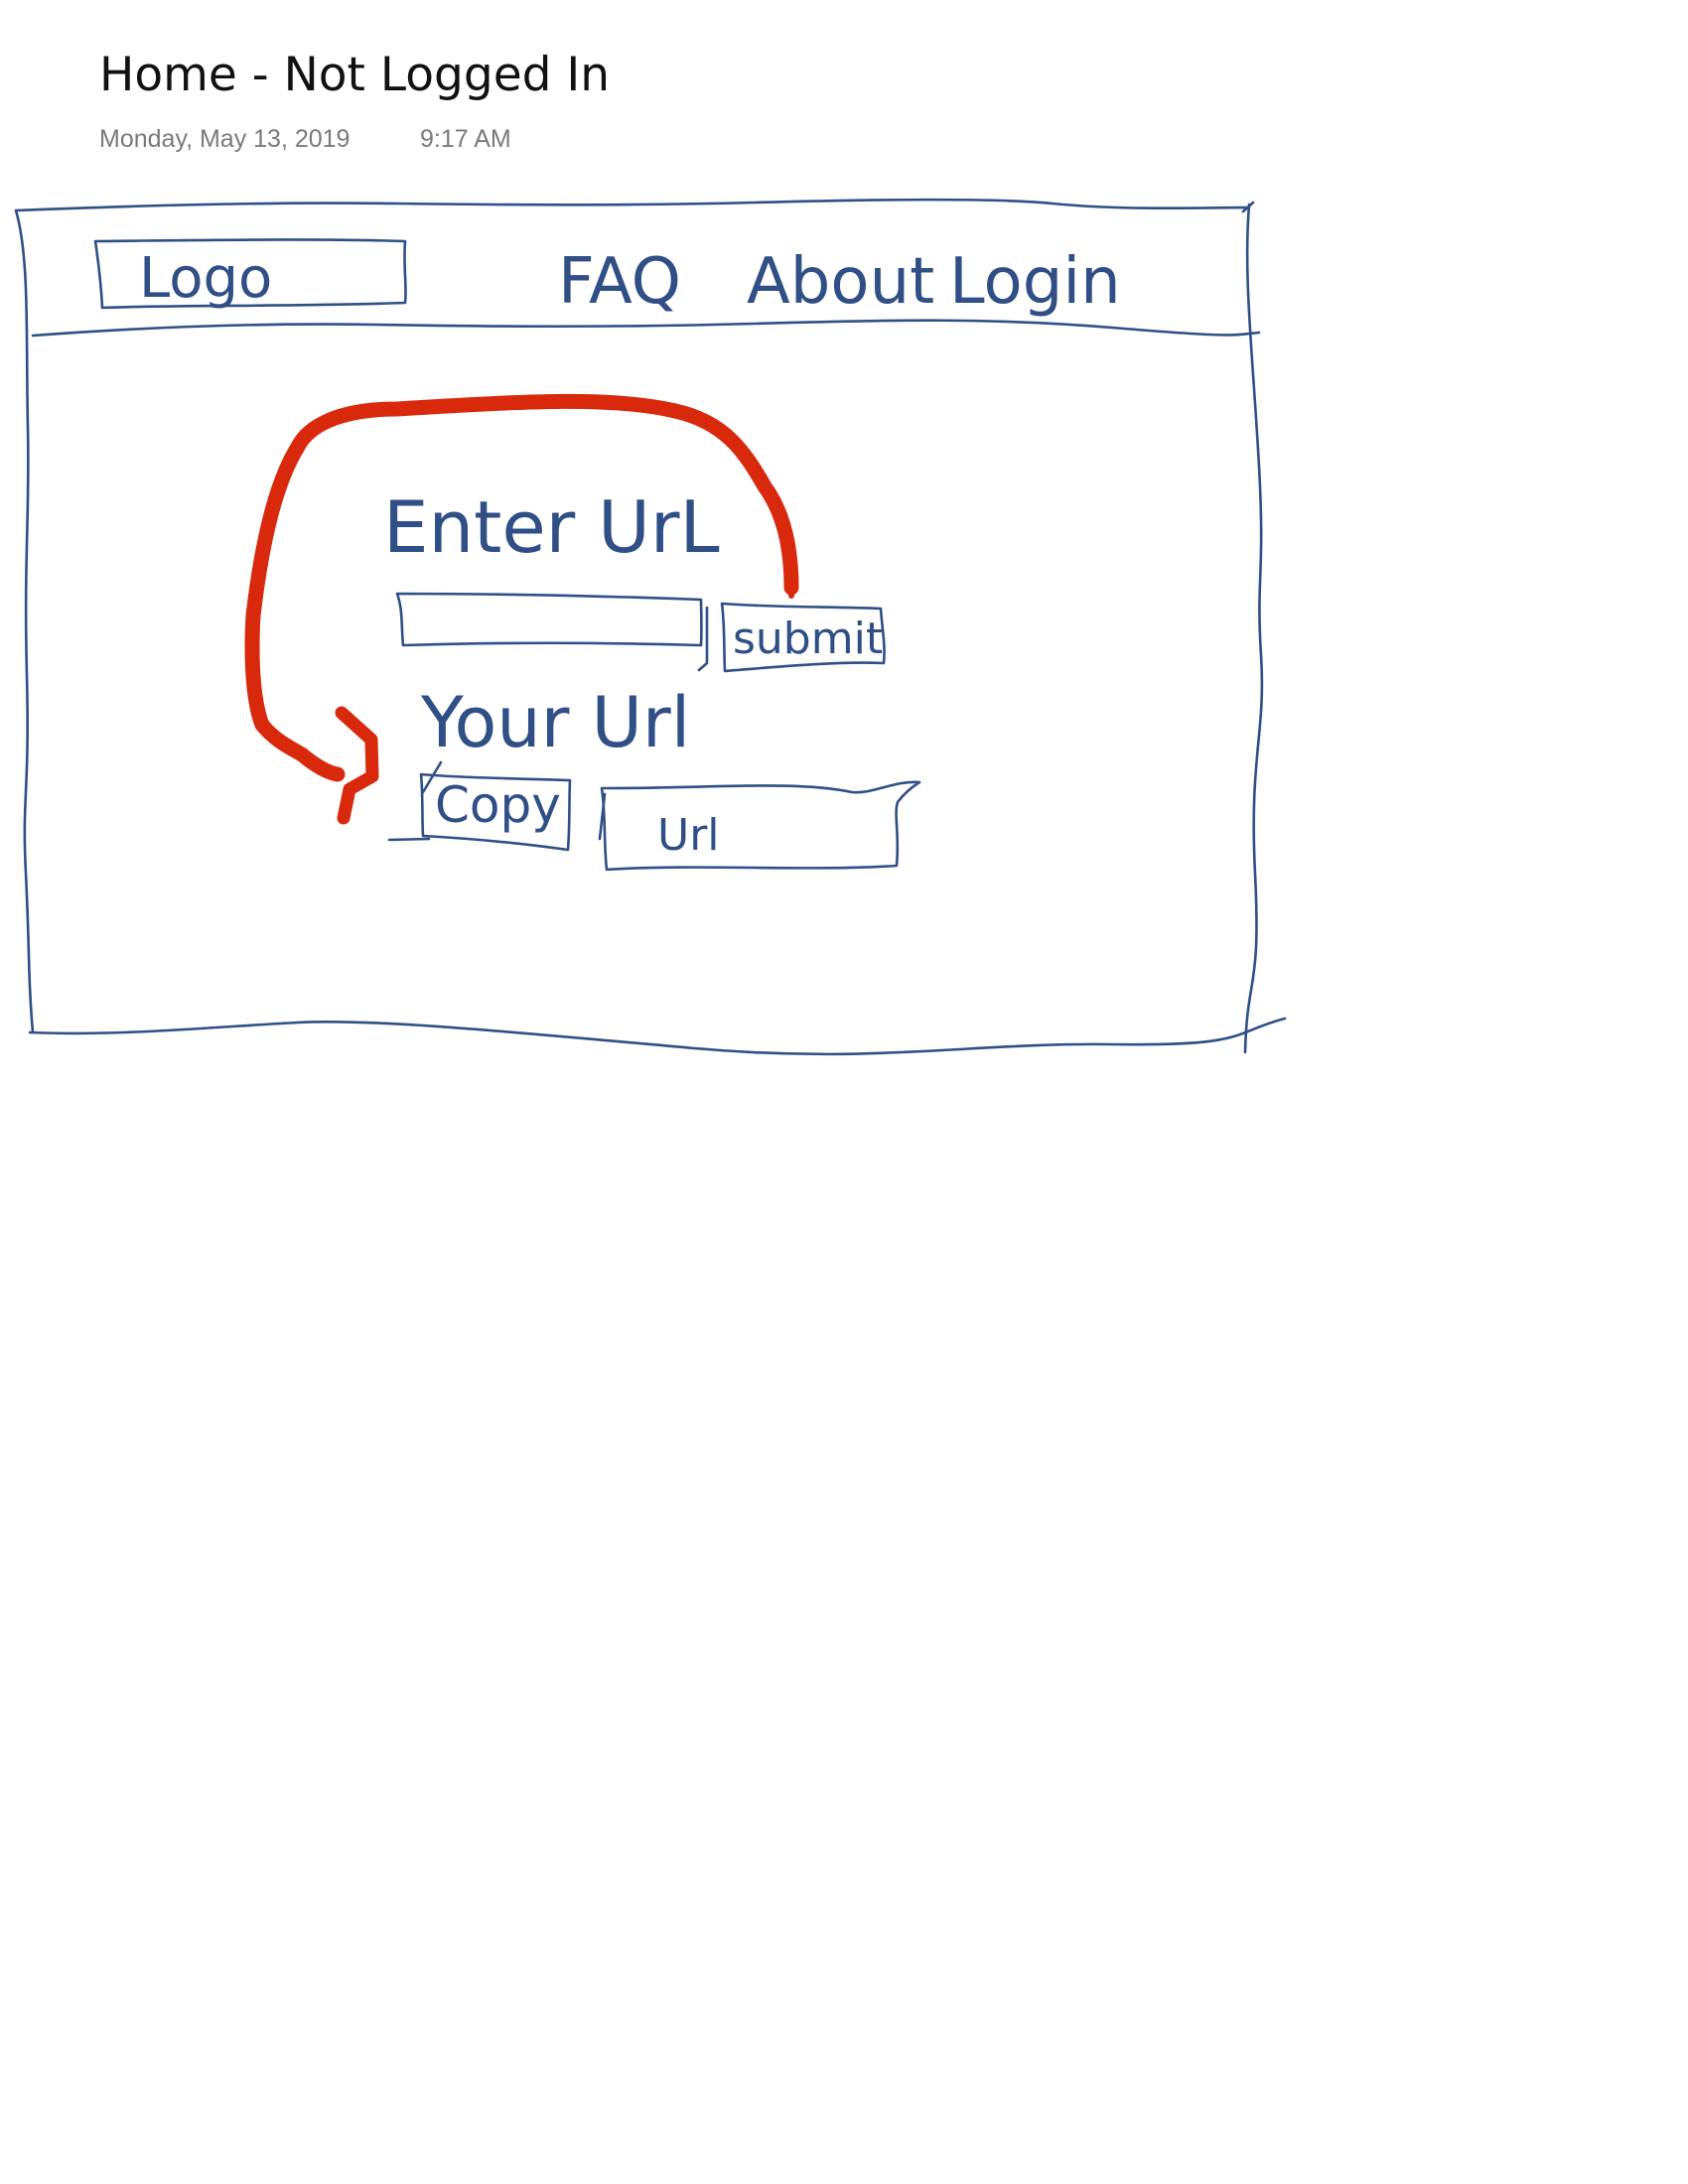 The image size is (1688, 2184). What do you see at coordinates (555, 722) in the screenshot?
I see `your-url-label: Your Url` at bounding box center [555, 722].